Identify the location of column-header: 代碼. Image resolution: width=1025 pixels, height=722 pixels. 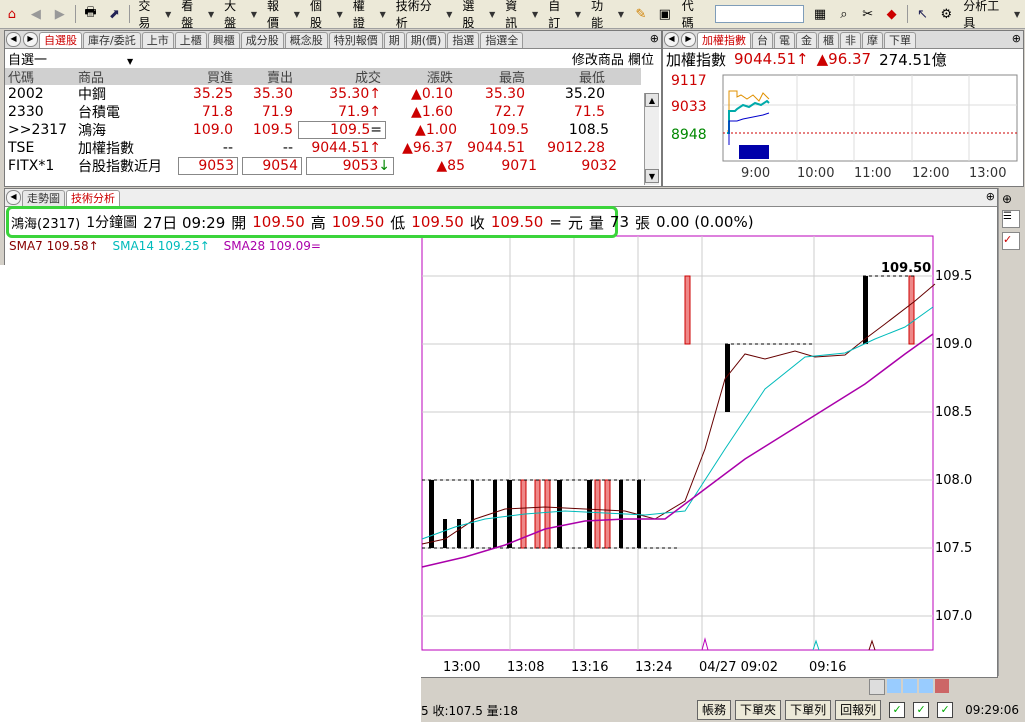
(40, 76).